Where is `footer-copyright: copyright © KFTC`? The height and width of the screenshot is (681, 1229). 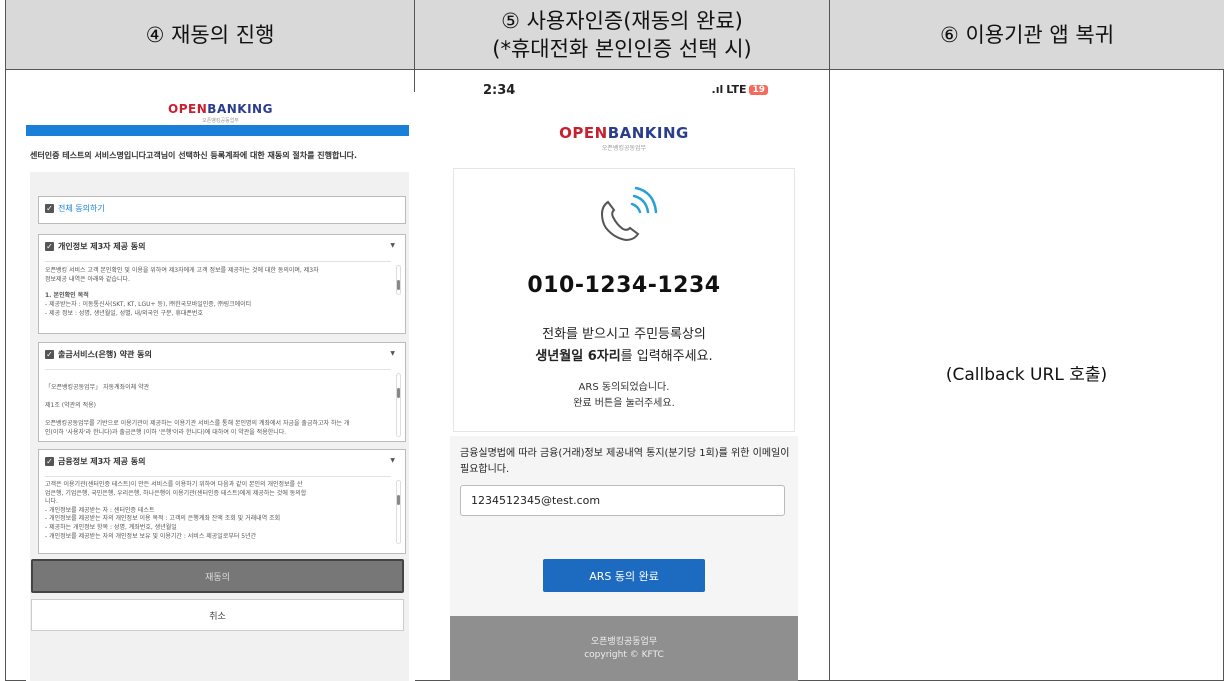
footer-copyright: copyright © KFTC is located at coordinates (624, 654).